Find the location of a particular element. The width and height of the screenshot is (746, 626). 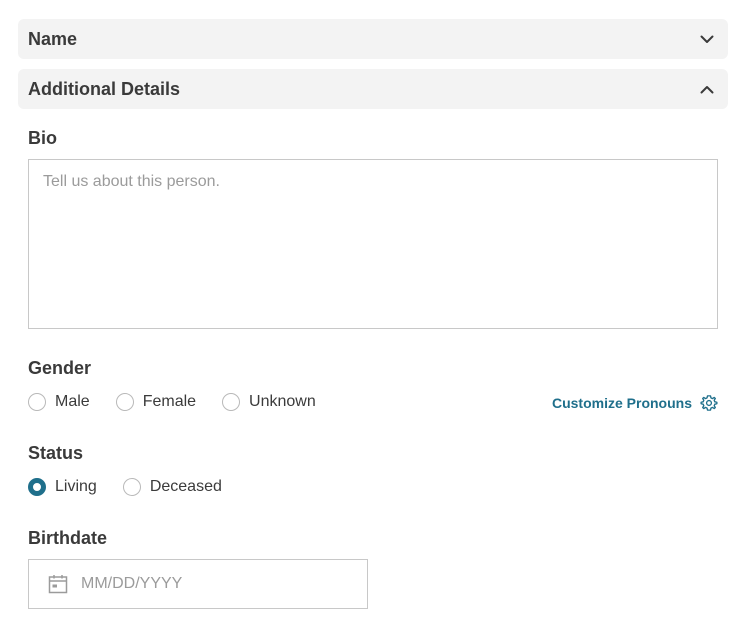

status-option-deceased: Deceased is located at coordinates (172, 487).